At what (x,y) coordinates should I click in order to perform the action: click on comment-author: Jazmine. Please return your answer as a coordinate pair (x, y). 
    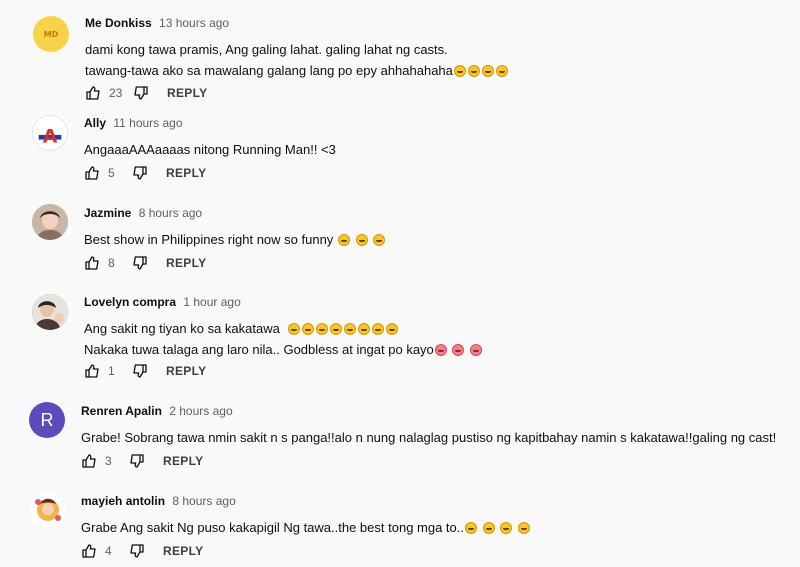
    Looking at the image, I should click on (107, 213).